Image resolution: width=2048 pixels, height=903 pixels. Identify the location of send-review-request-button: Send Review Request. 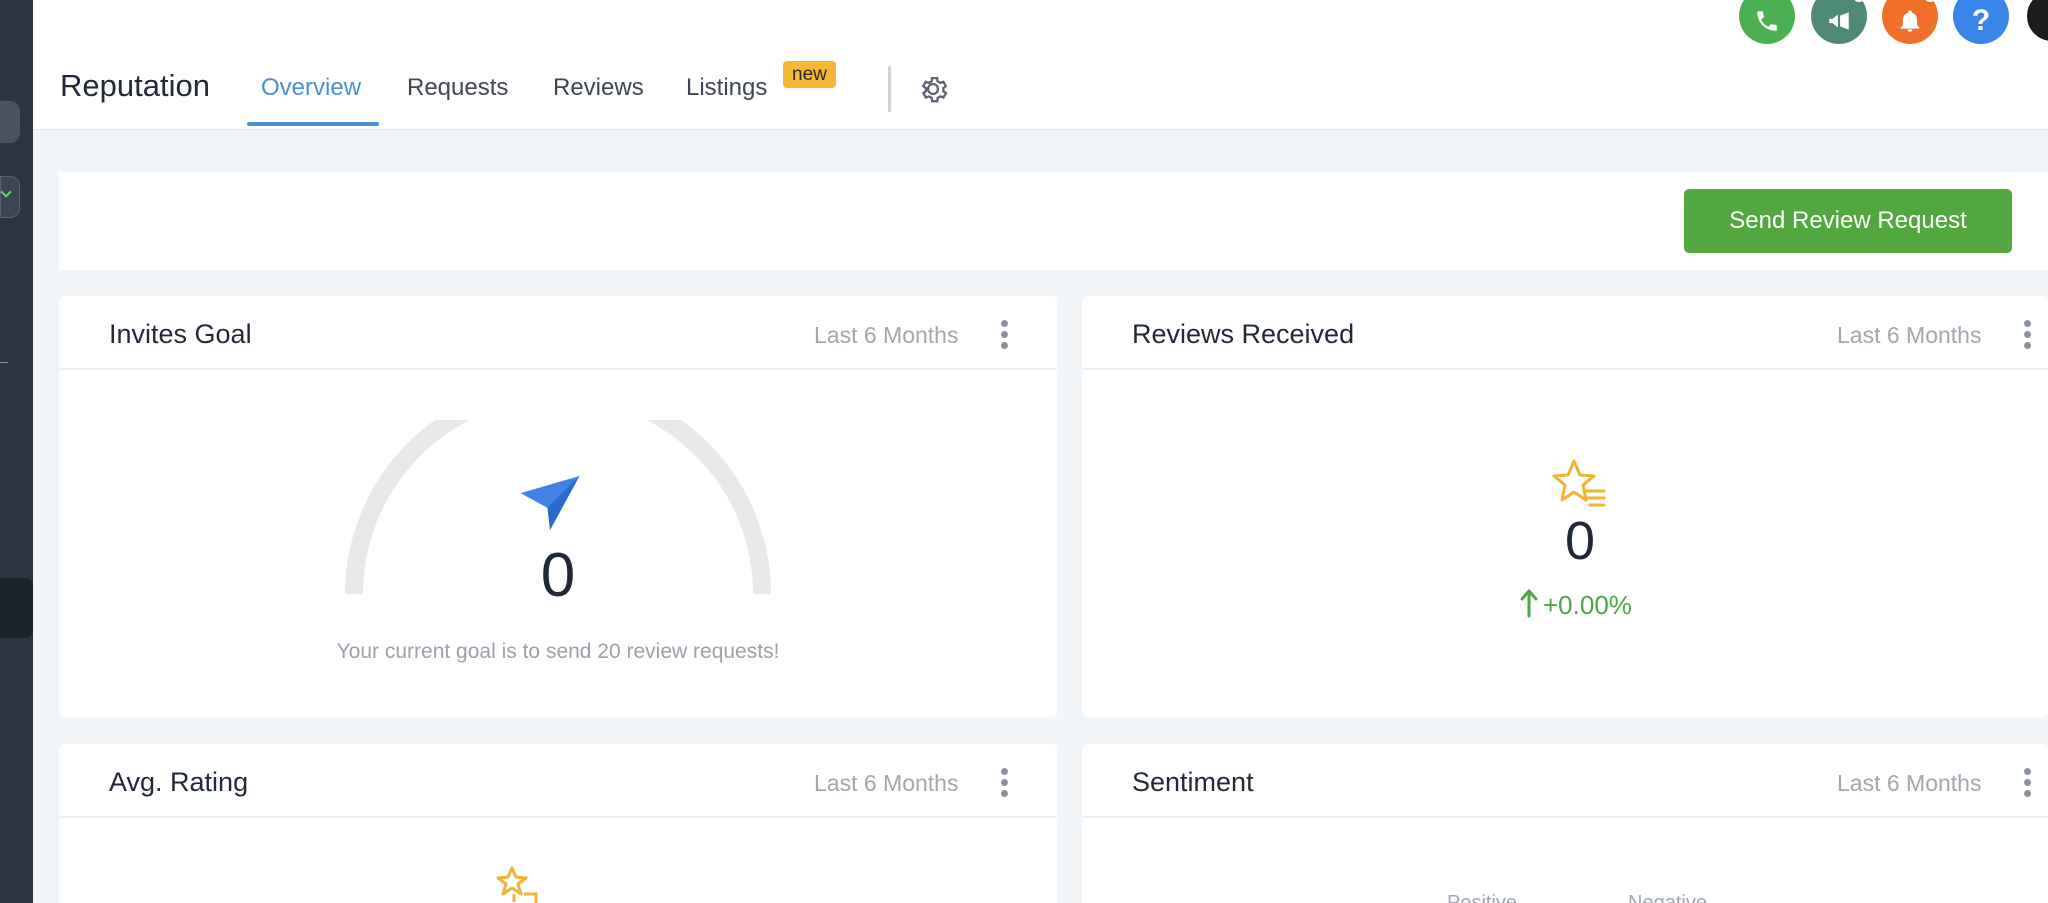
(1848, 221).